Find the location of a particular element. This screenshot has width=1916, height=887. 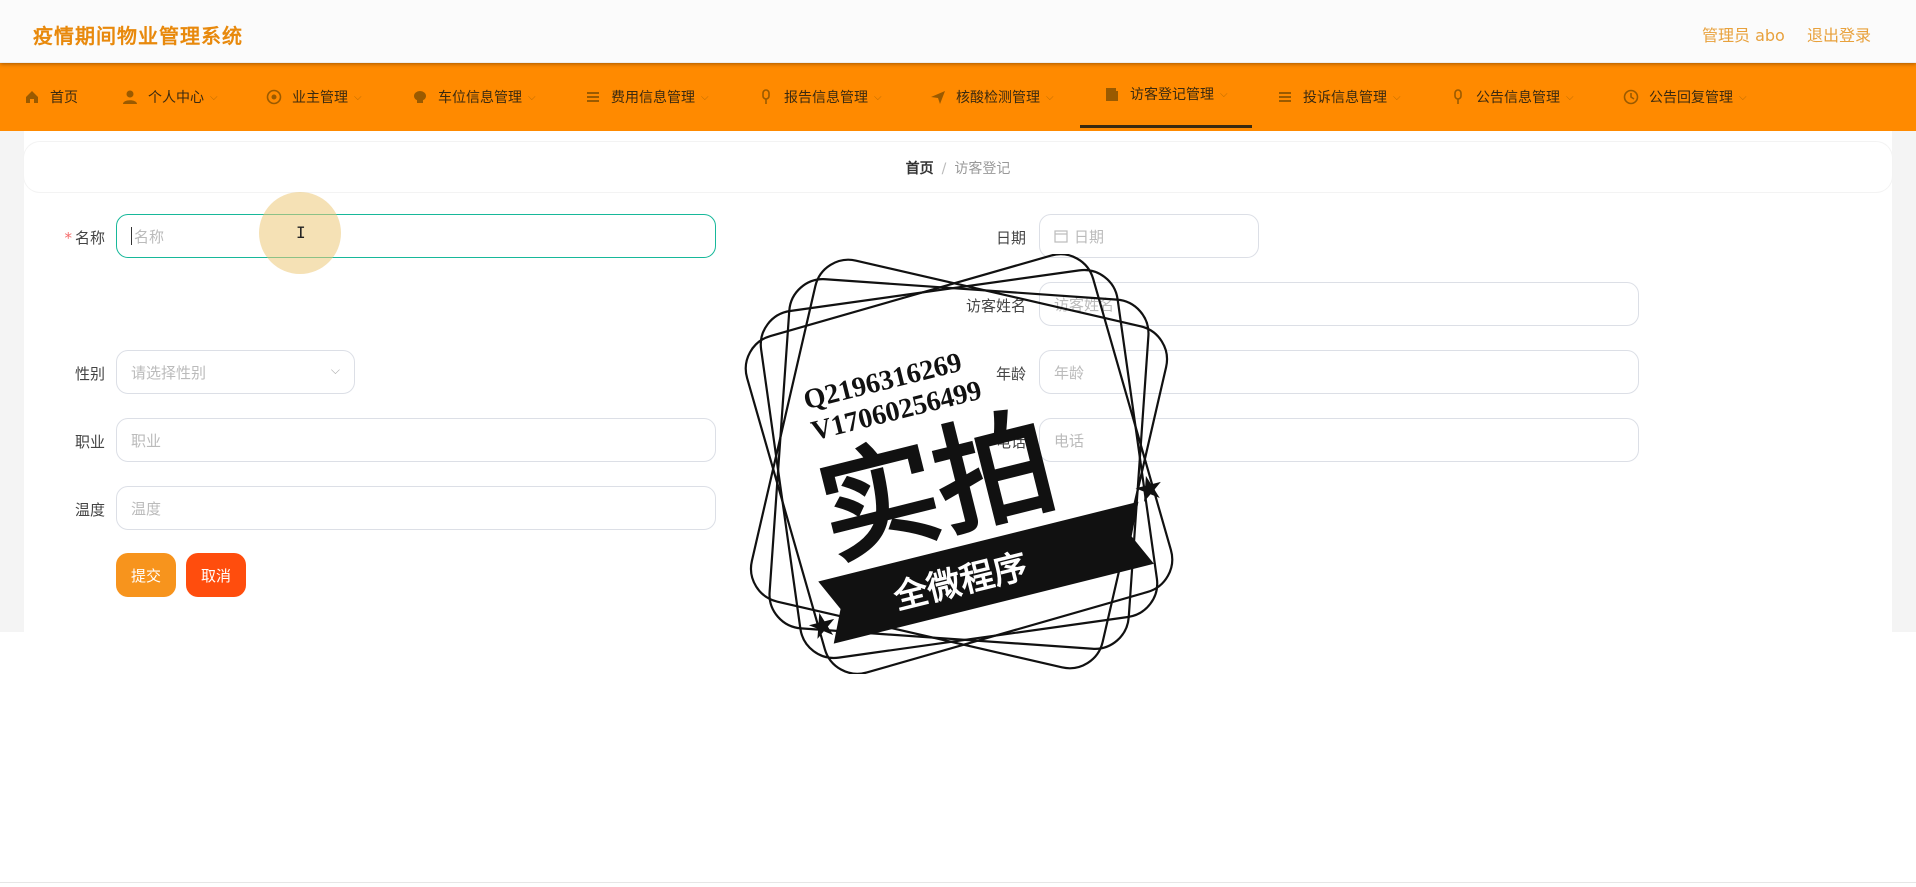

current-user: 管理员 abo is located at coordinates (1743, 34).